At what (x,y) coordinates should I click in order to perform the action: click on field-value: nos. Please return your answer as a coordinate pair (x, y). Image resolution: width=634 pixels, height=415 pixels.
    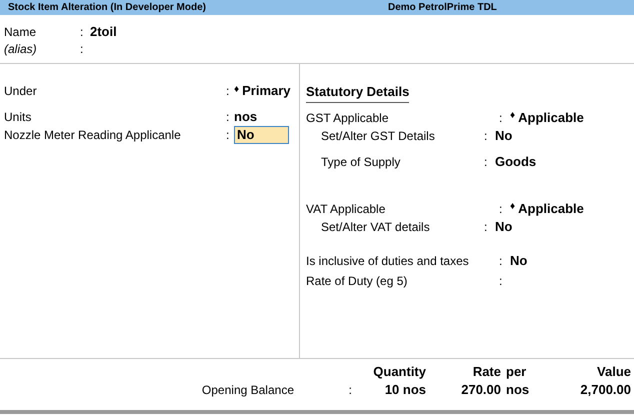
    Looking at the image, I should click on (246, 117).